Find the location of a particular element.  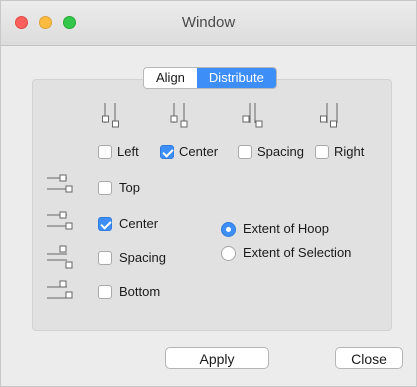

left-label: Left is located at coordinates (128, 151).